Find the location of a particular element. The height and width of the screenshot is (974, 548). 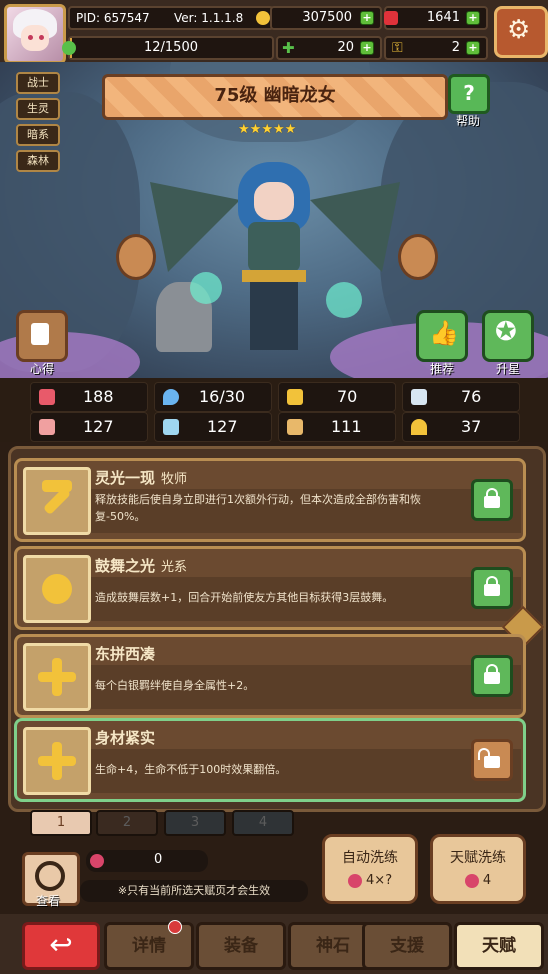

recommend-label: 推荐 is located at coordinates (441, 369).